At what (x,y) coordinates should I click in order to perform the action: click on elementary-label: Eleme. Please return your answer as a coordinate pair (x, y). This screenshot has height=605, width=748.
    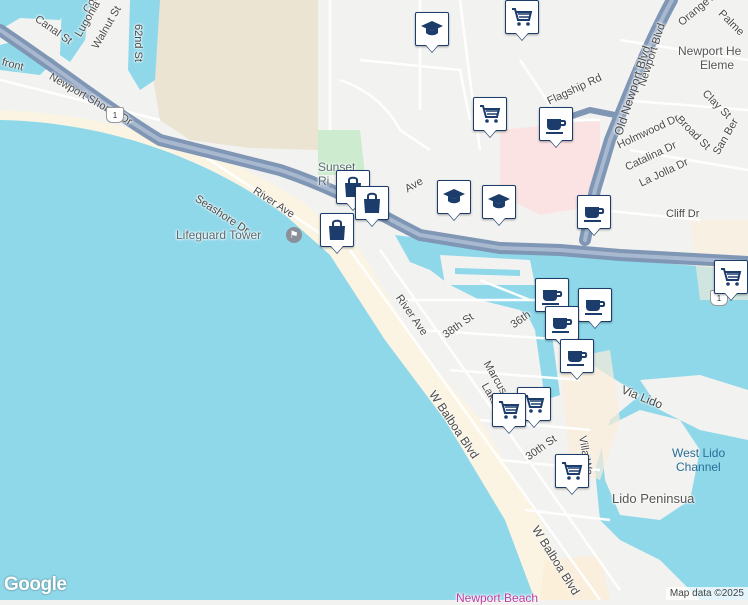
    Looking at the image, I should click on (717, 65).